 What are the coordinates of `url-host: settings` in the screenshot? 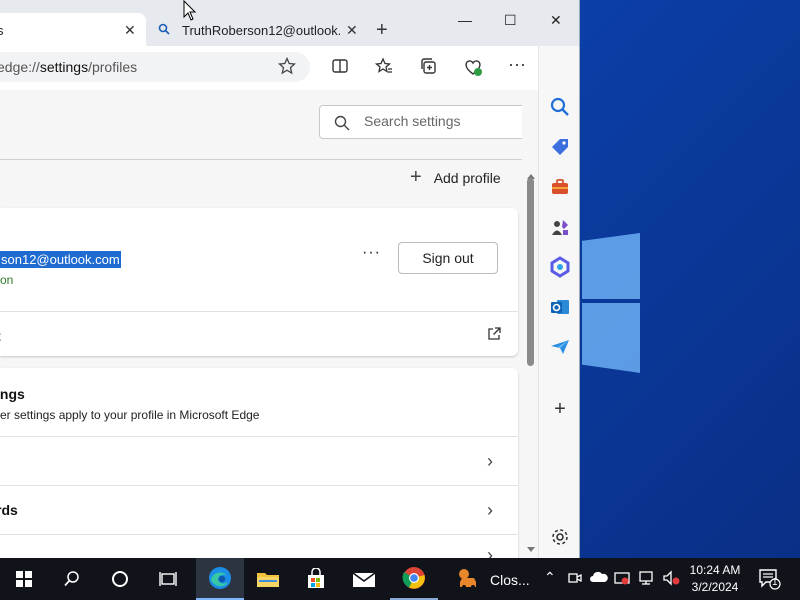 It's located at (64, 67).